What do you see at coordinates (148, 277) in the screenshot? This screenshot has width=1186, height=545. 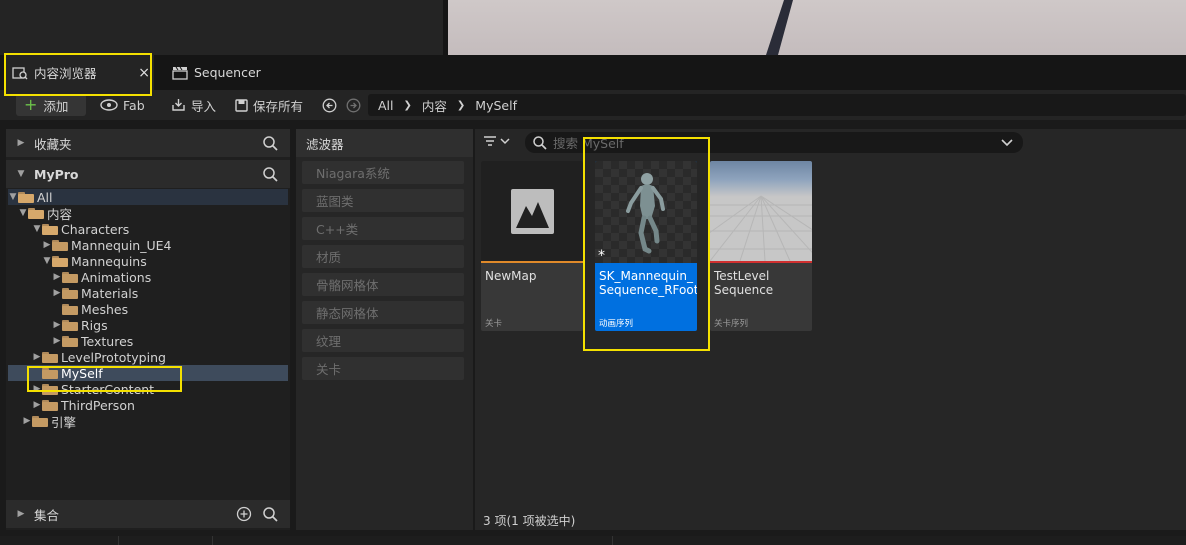 I see `tree-item-animations: ▶ Animations` at bounding box center [148, 277].